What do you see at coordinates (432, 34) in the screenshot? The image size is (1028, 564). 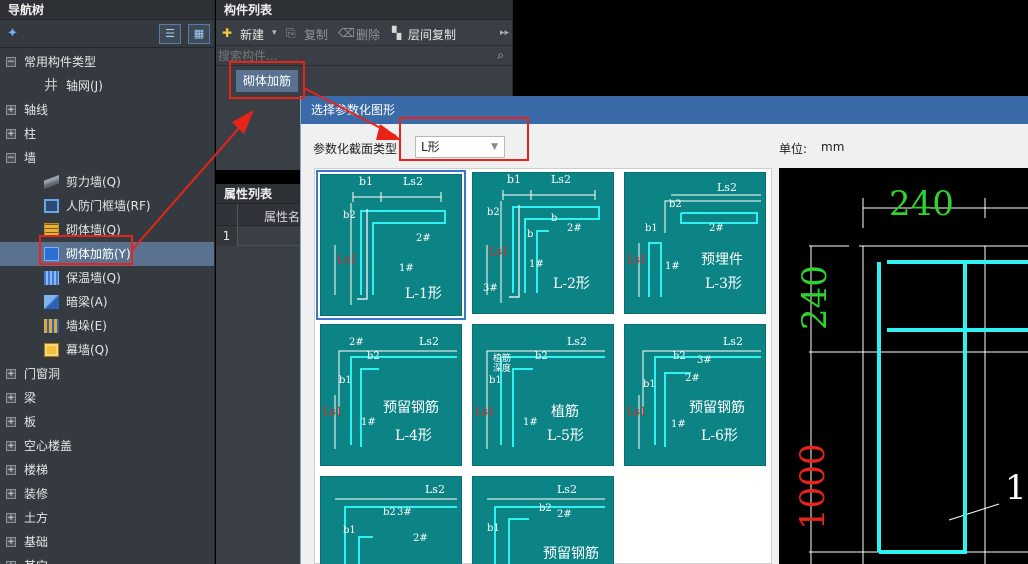 I see `floor-copy-button: 层间复制` at bounding box center [432, 34].